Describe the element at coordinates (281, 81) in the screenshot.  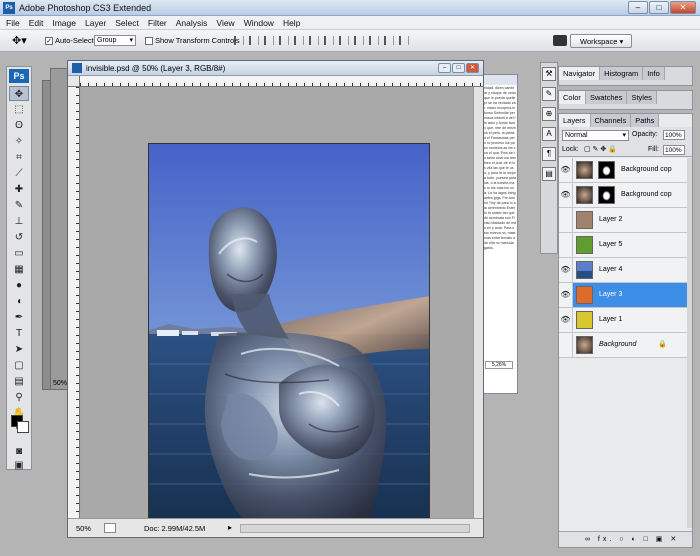
I see `horizontal-ruler` at that location.